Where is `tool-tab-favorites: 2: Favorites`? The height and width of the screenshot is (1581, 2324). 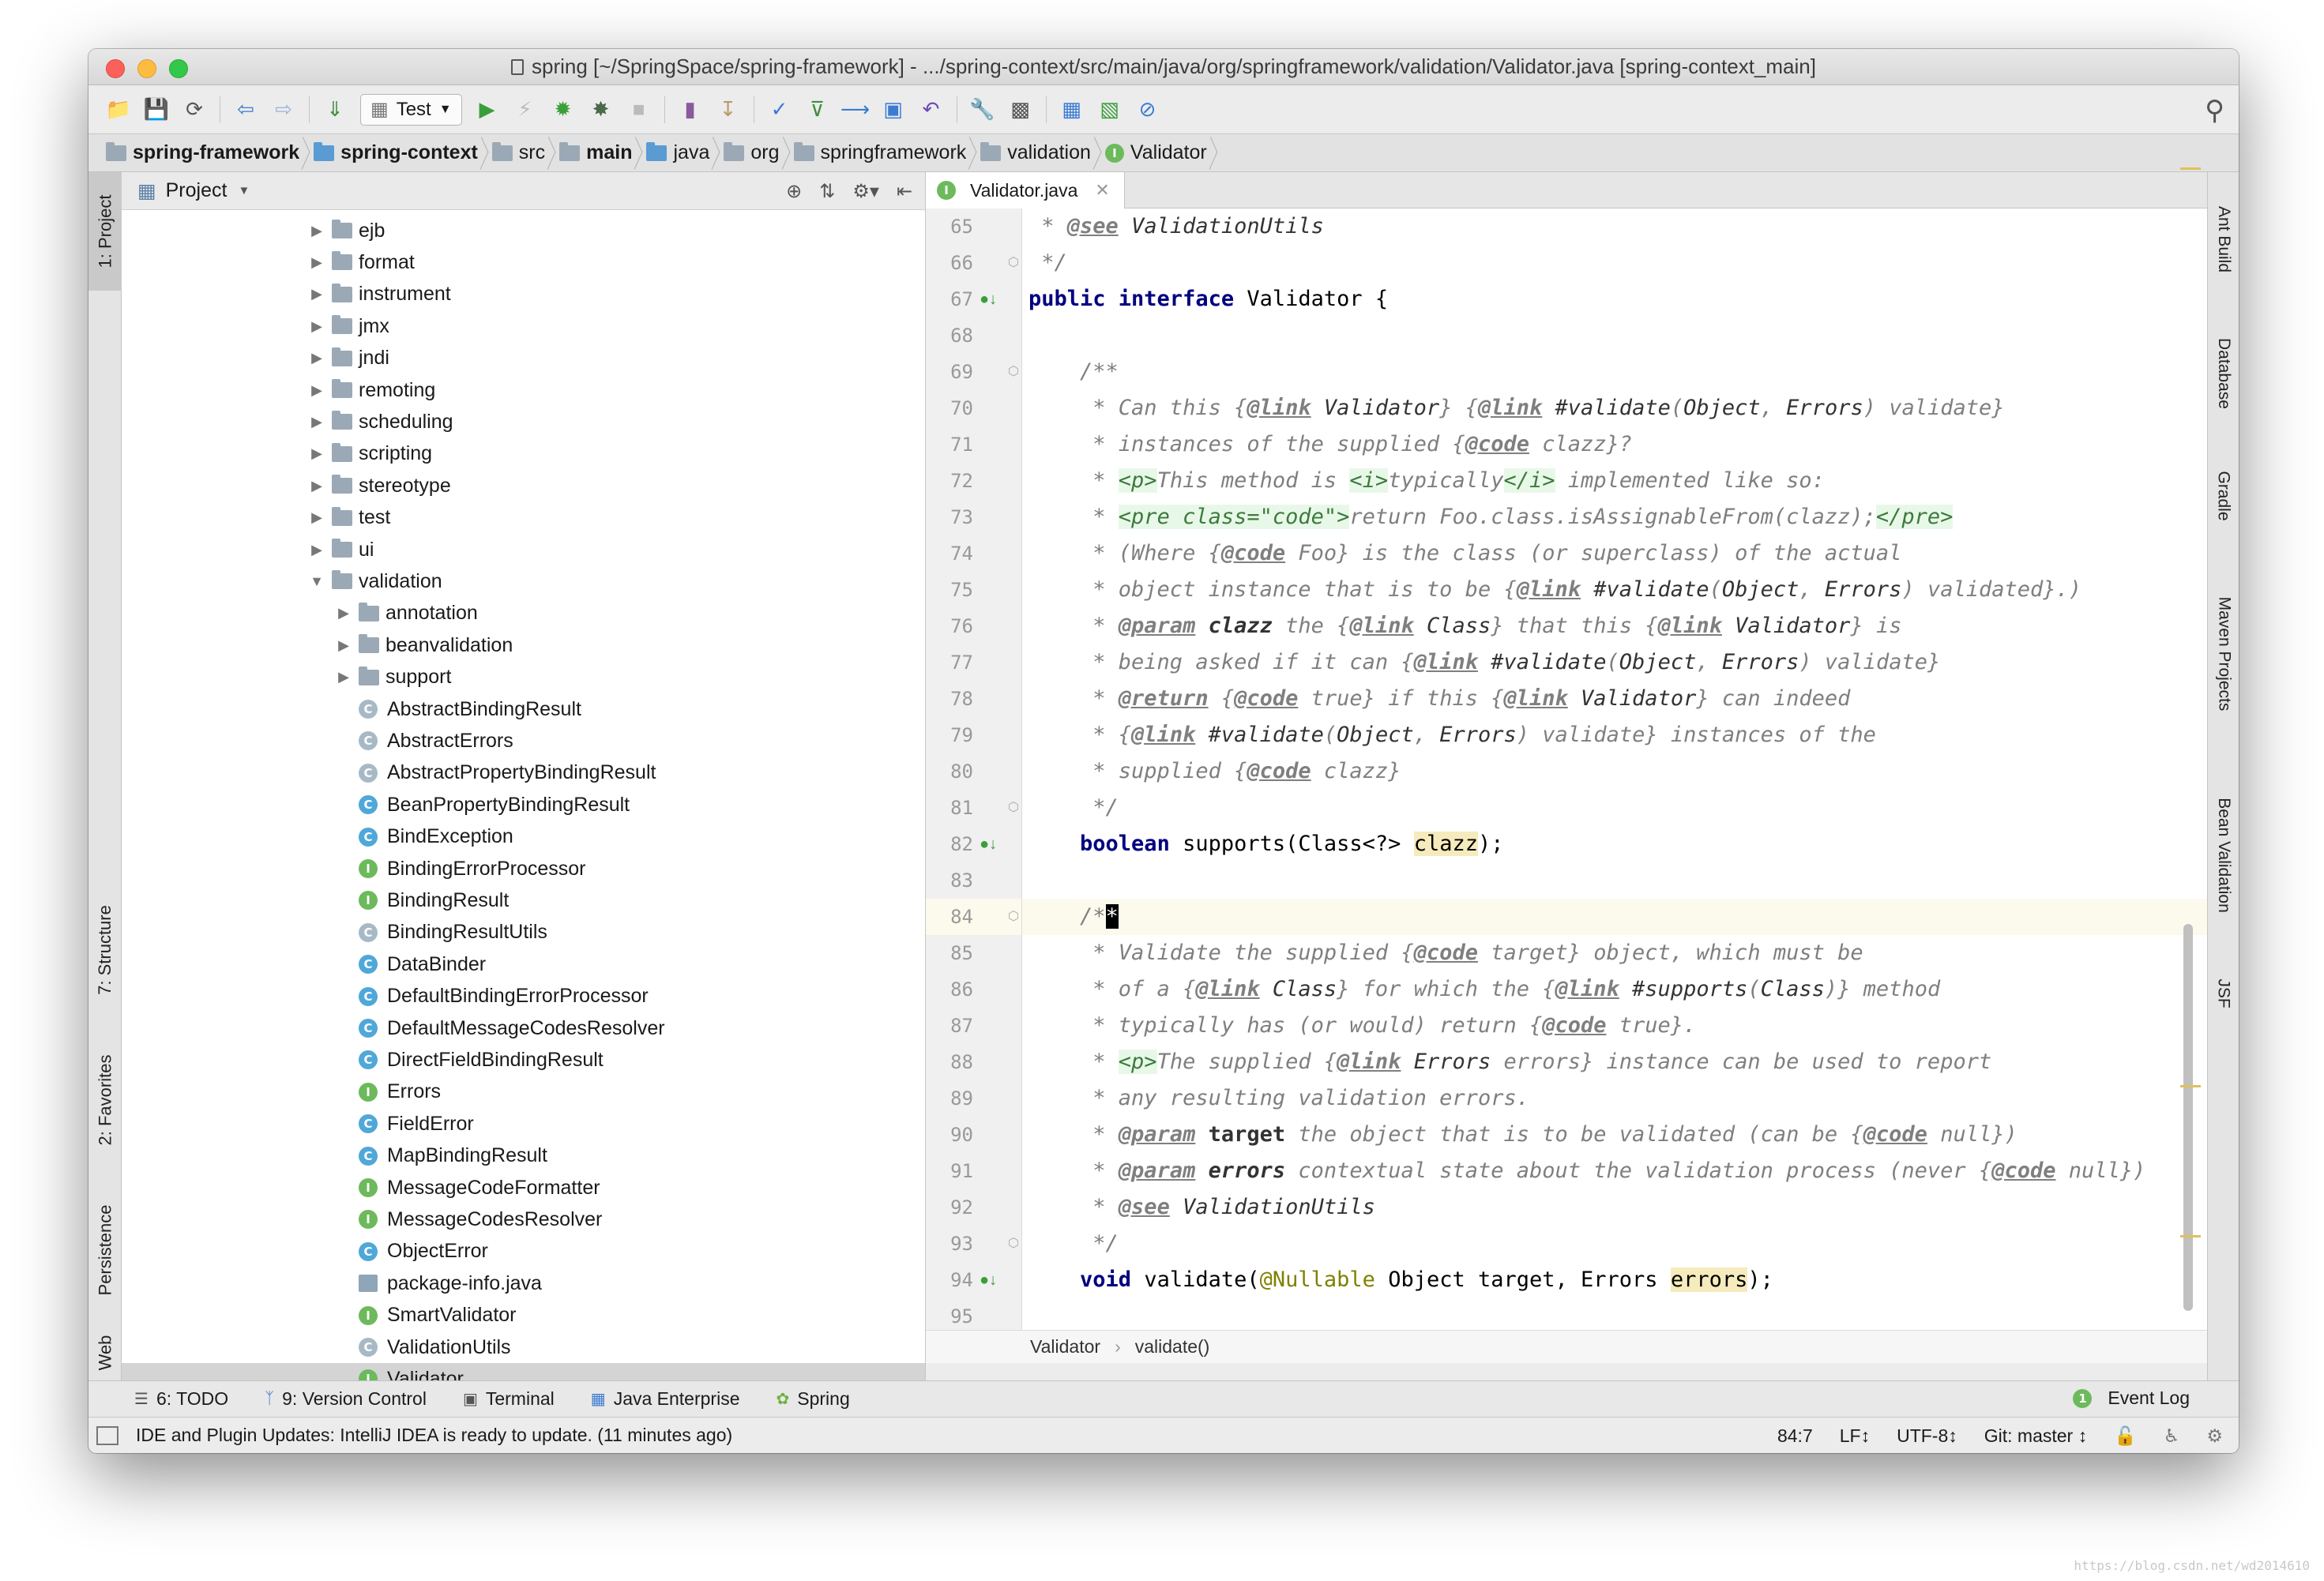
tool-tab-favorites: 2: Favorites is located at coordinates (105, 1100).